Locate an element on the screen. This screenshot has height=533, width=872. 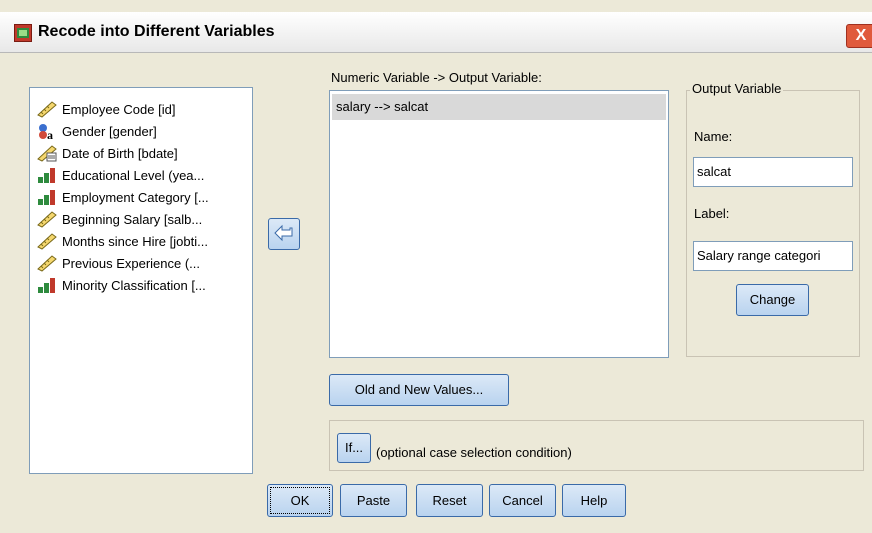
list-item: salary --> salcat is located at coordinates (499, 107).